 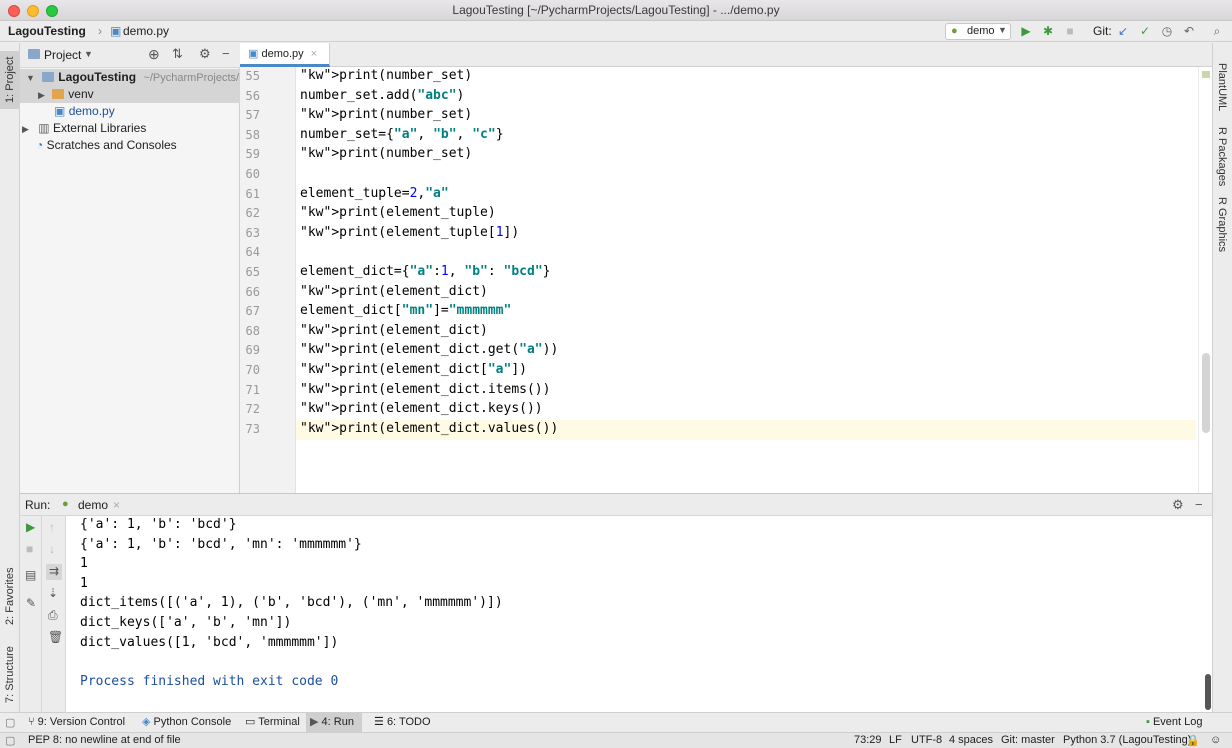 I want to click on trash-icon: 🗑, so click(x=55, y=637).